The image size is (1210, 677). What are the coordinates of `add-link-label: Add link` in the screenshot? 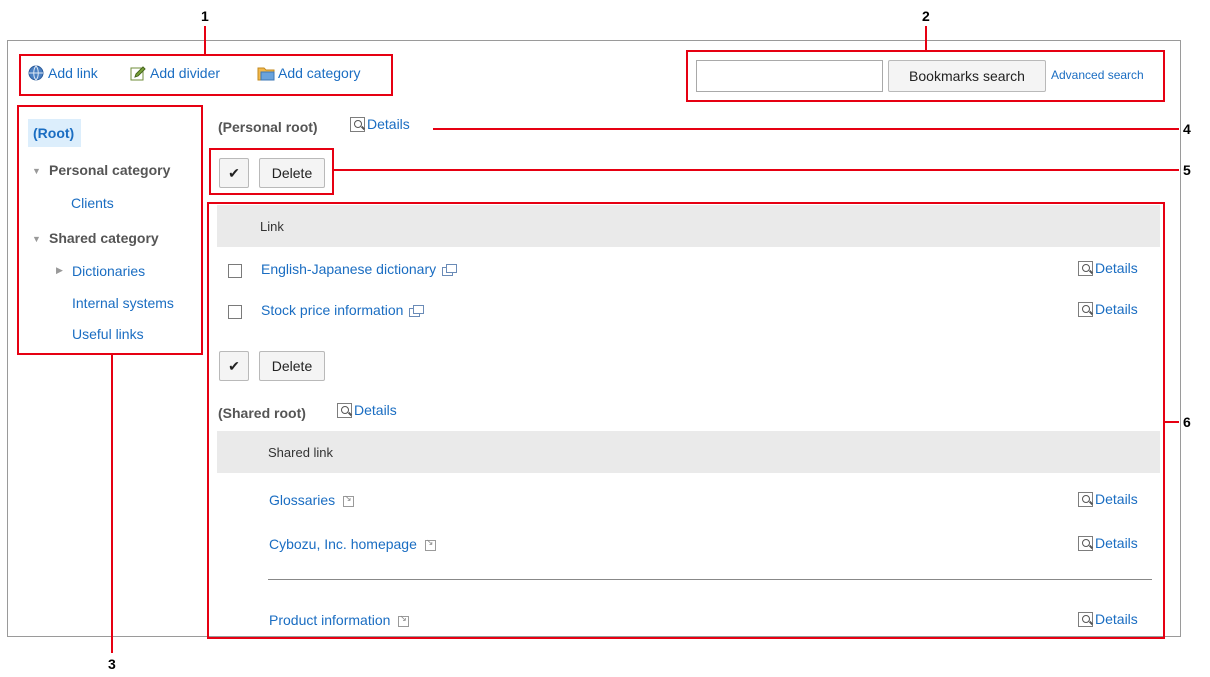 It's located at (73, 73).